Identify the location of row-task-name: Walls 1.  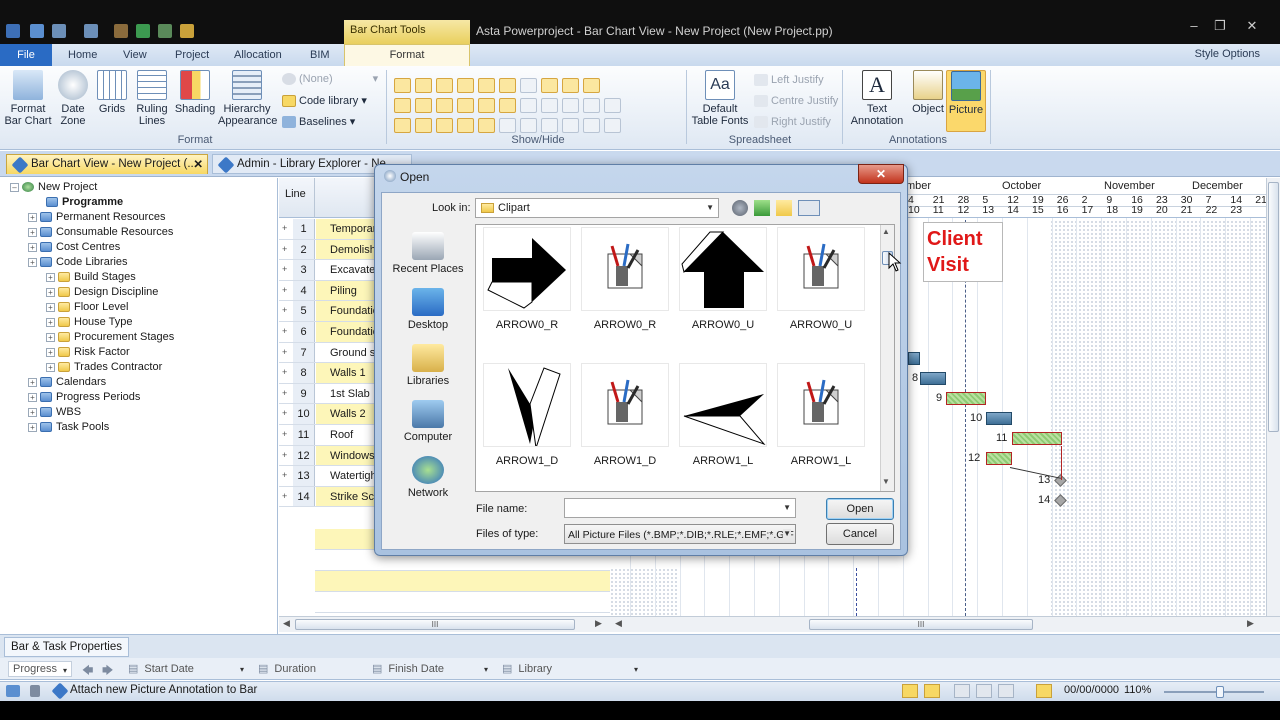
(346, 373).